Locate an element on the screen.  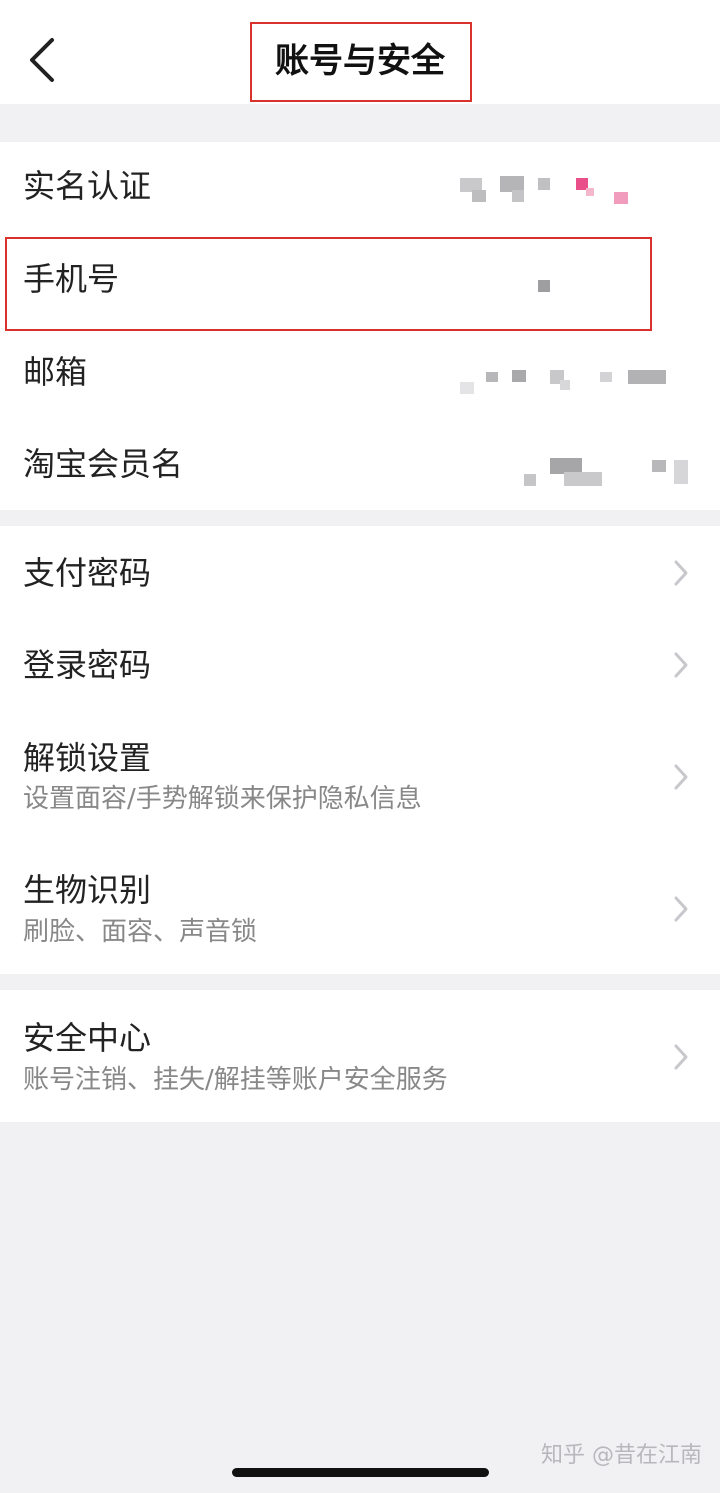
login-password-label: 登录密码 is located at coordinates (87, 665).